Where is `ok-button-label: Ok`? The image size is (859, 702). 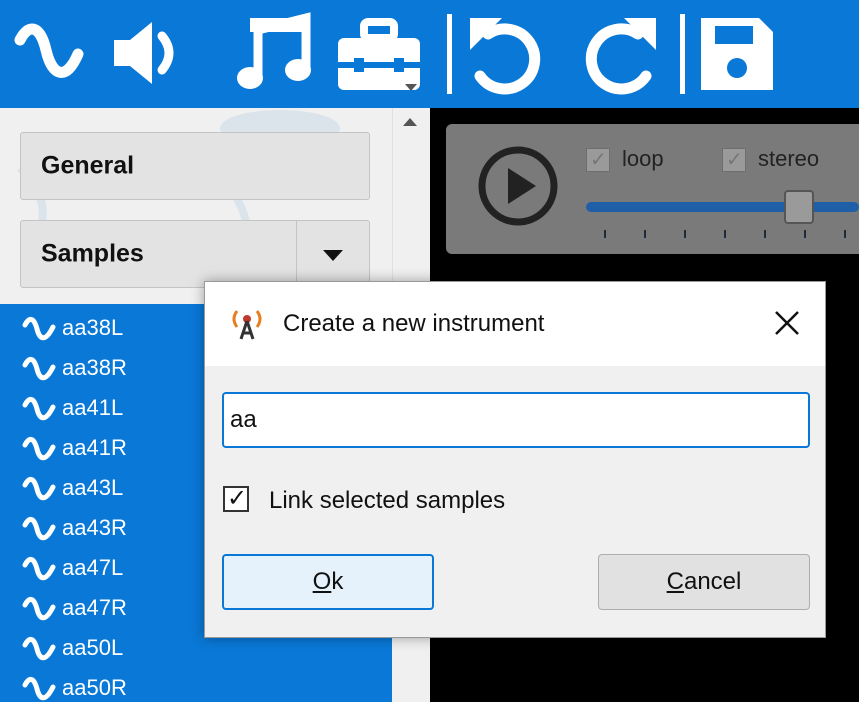
ok-button-label: Ok is located at coordinates (328, 581).